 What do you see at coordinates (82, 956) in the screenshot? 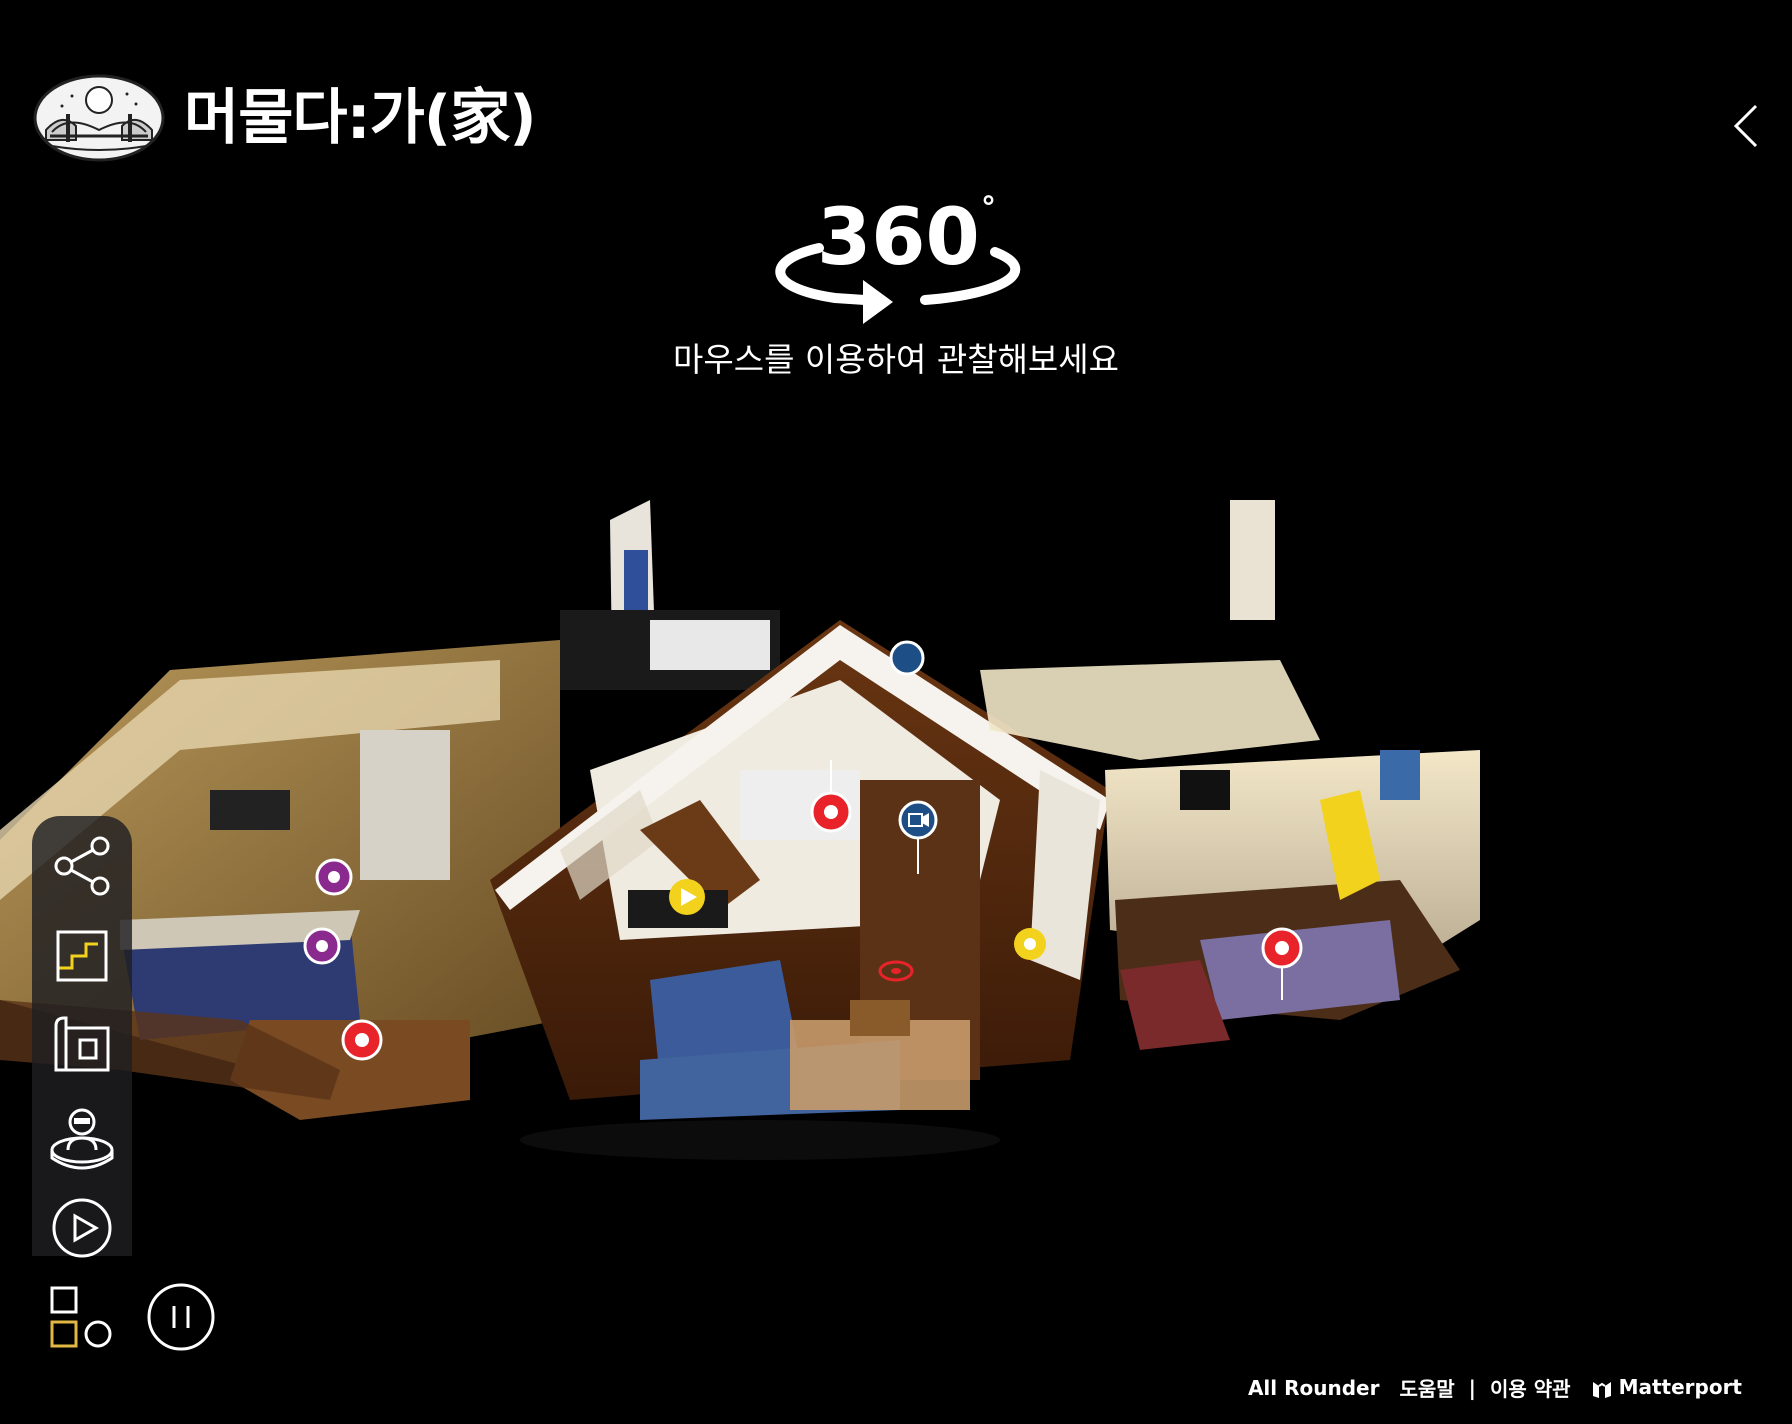
I see `floor-stairs-icon` at bounding box center [82, 956].